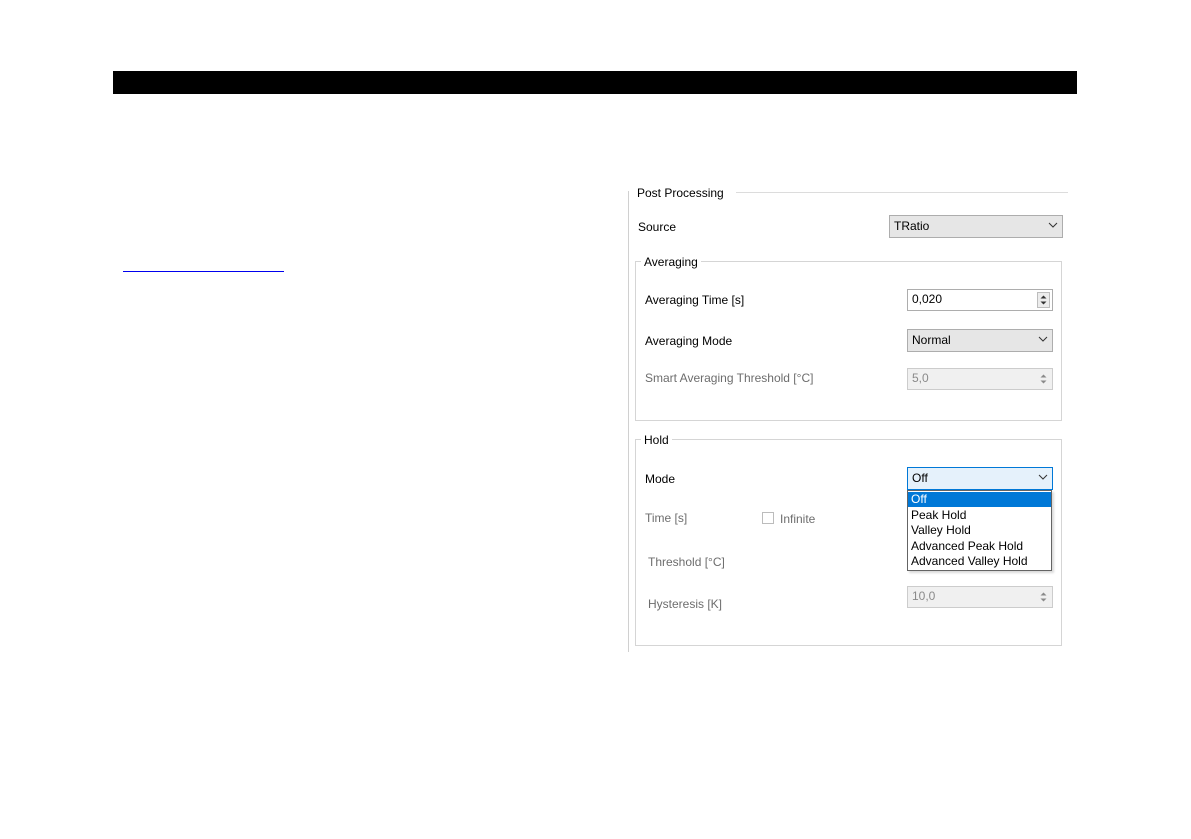 This screenshot has height=839, width=1191. Describe the element at coordinates (666, 518) in the screenshot. I see `hold-time-label: Time [s]` at that location.